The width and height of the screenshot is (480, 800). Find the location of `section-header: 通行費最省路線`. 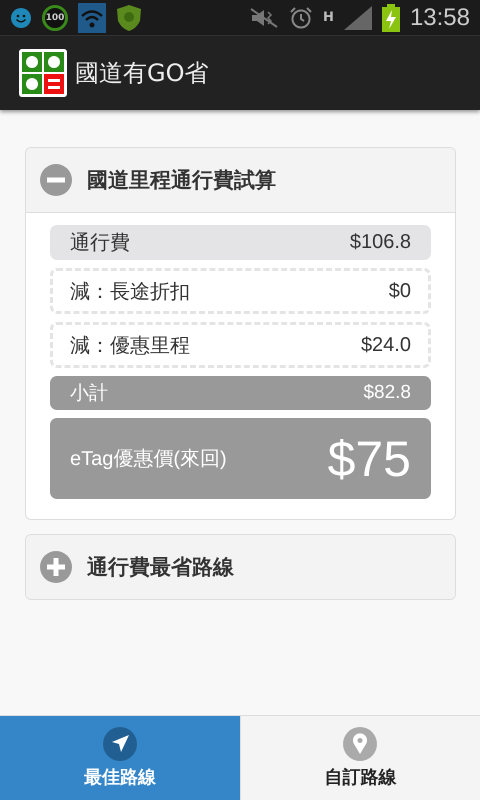

section-header: 通行費最省路線 is located at coordinates (240, 567).